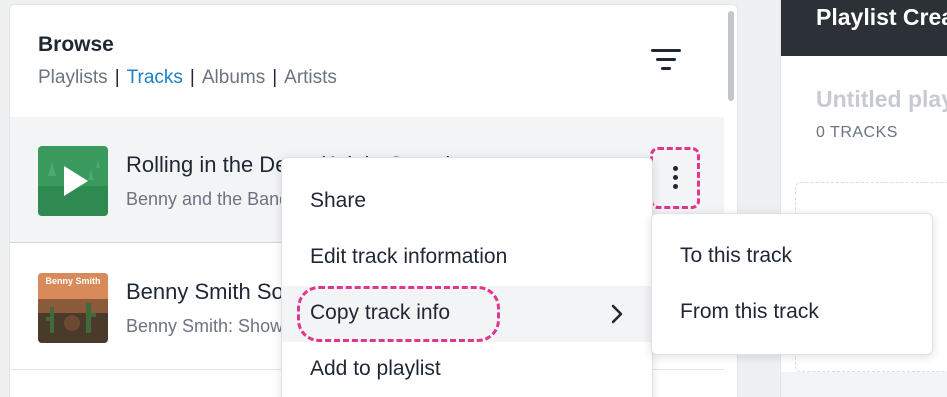 The width and height of the screenshot is (947, 397). I want to click on browse-tabs: Playlists | Tracks | Albums | Artists, so click(187, 78).